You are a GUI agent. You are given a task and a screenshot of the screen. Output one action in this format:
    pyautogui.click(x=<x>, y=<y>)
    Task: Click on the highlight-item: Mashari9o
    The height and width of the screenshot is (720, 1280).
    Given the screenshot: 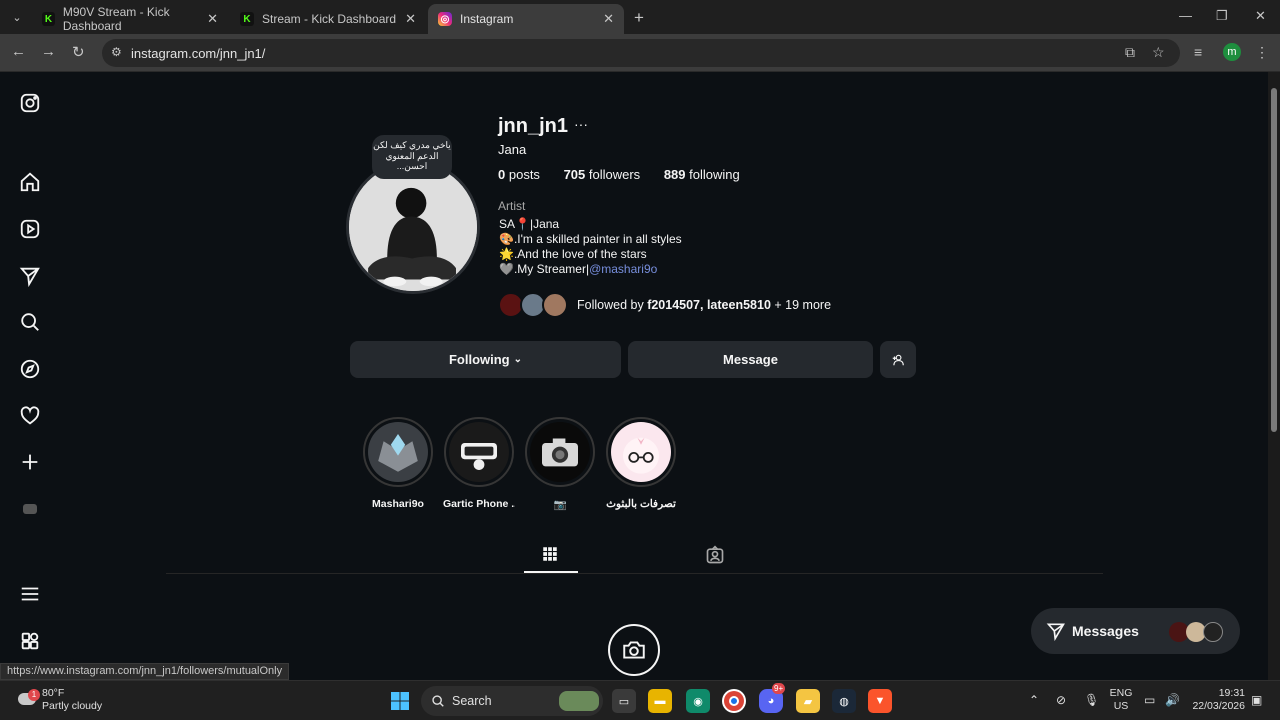 What is the action you would take?
    pyautogui.click(x=398, y=463)
    